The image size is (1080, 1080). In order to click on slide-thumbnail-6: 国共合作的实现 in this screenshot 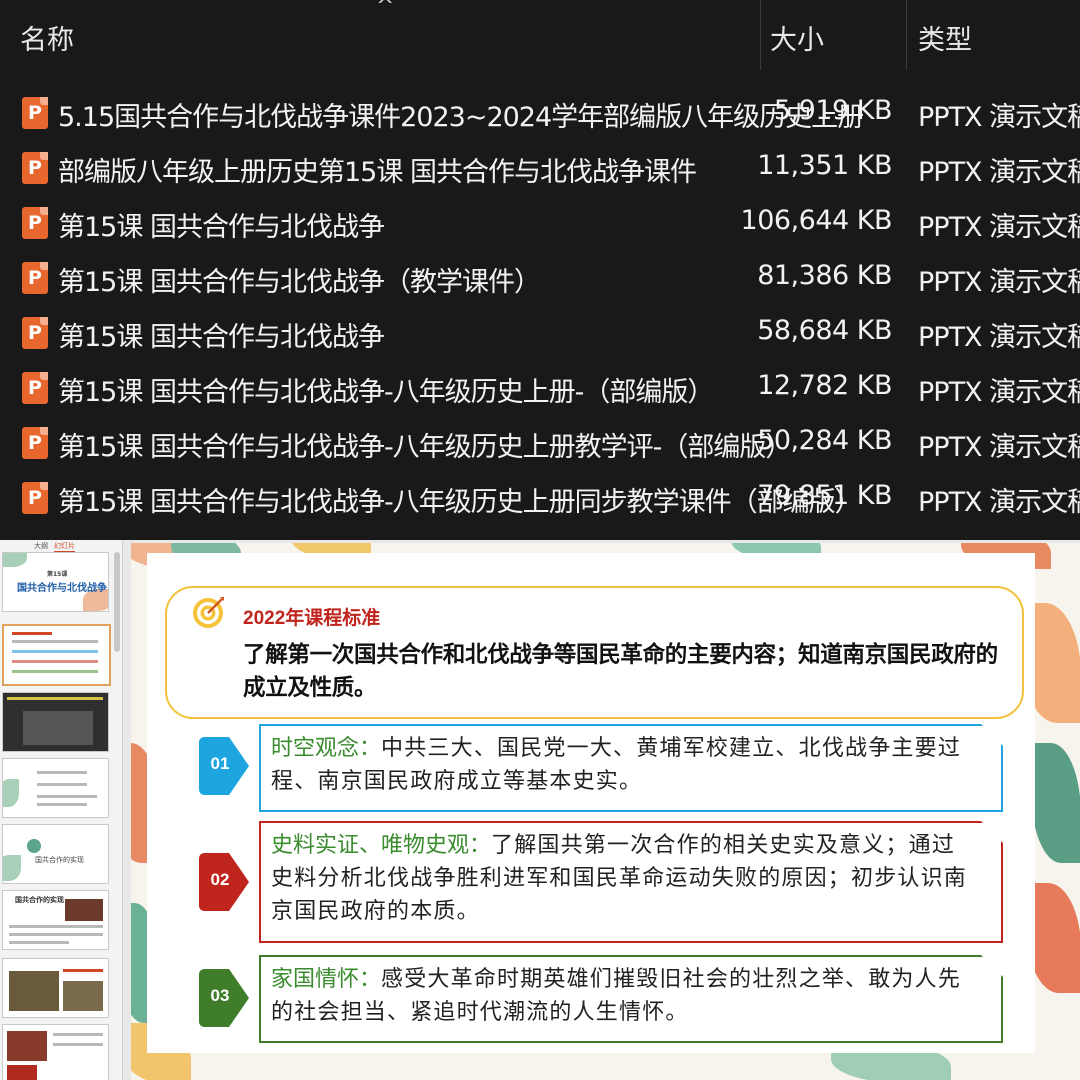, I will do `click(55, 920)`.